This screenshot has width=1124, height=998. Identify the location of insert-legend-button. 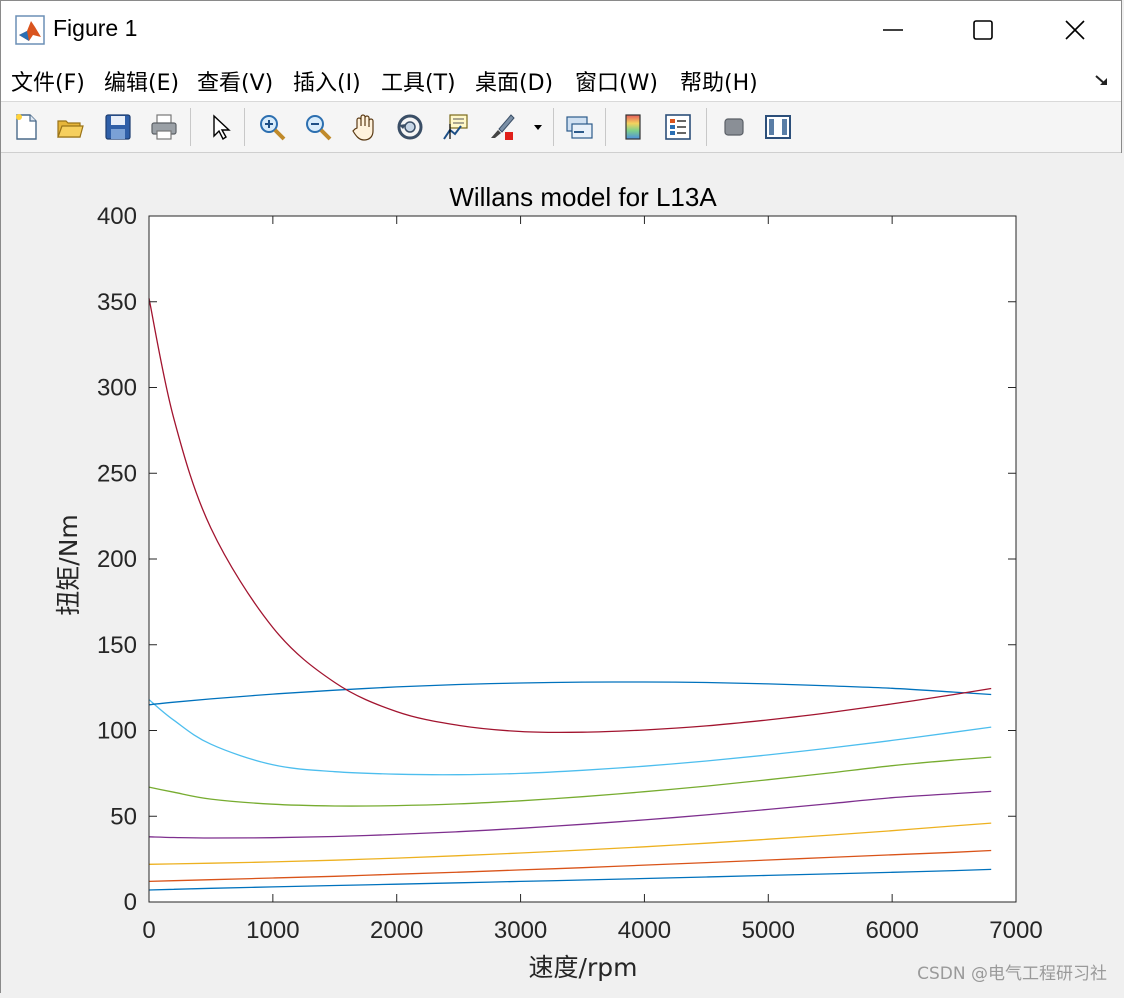
(678, 127).